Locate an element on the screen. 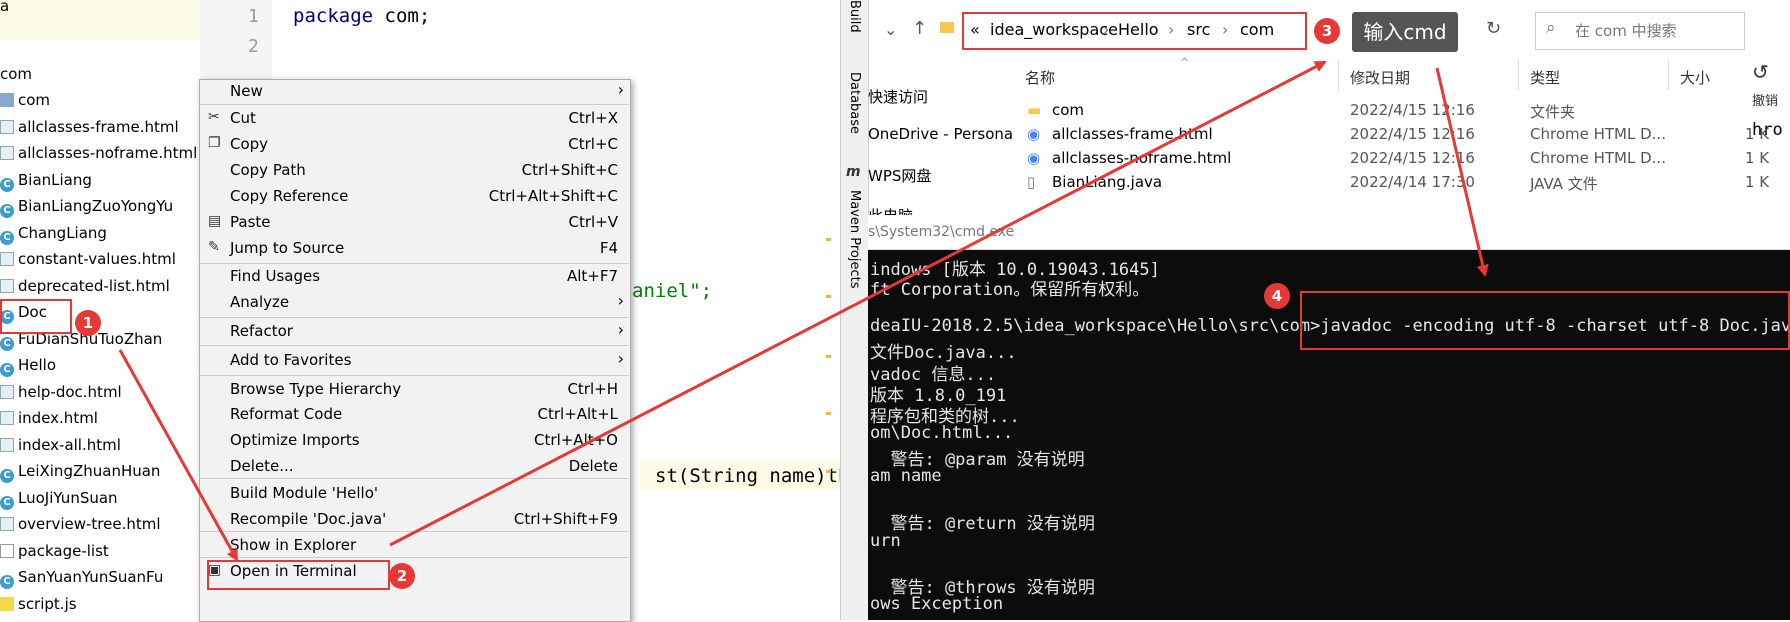  arrow-tip-to-cmd is located at coordinates (1462, 172).